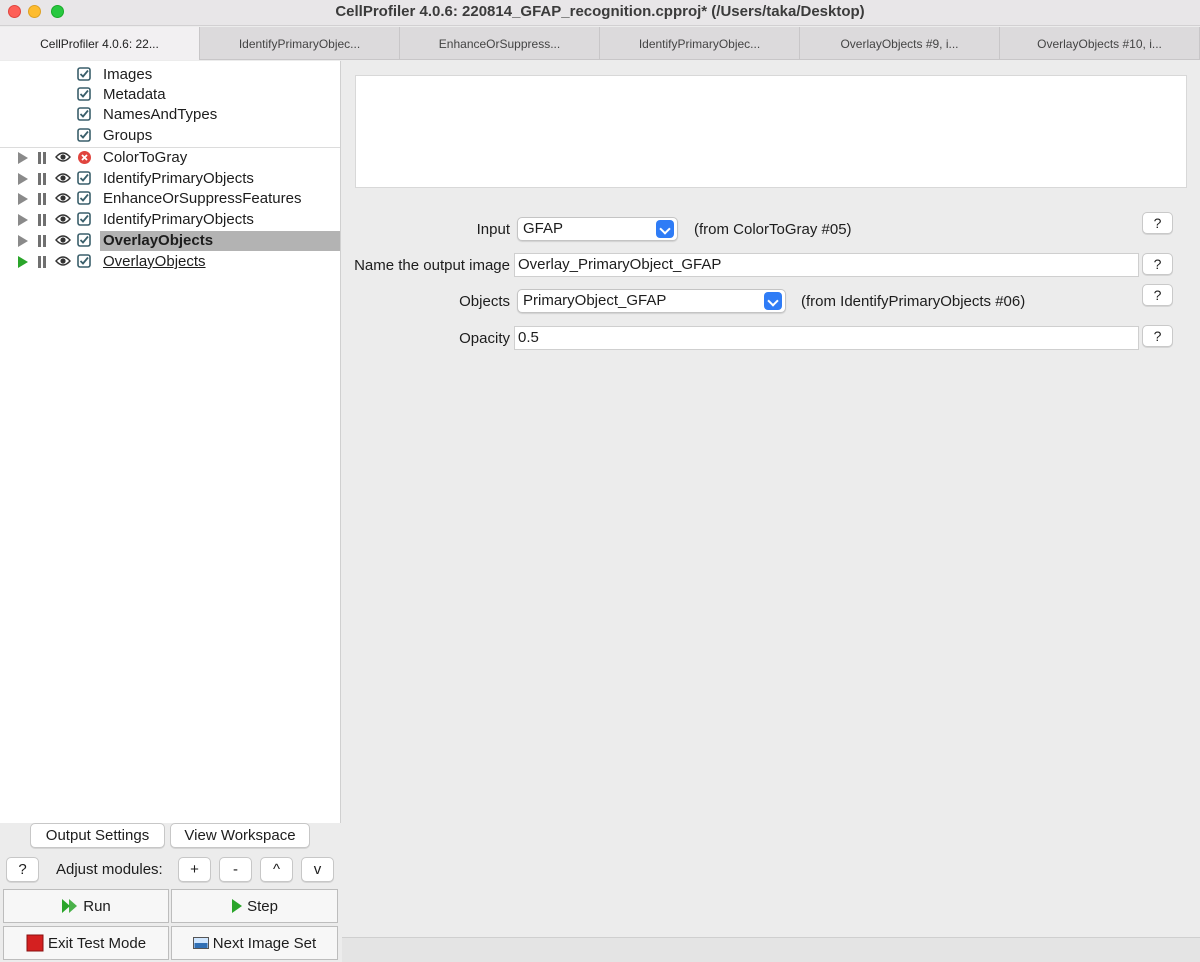 The image size is (1200, 962). Describe the element at coordinates (22, 869) in the screenshot. I see `help-button: ?` at that location.